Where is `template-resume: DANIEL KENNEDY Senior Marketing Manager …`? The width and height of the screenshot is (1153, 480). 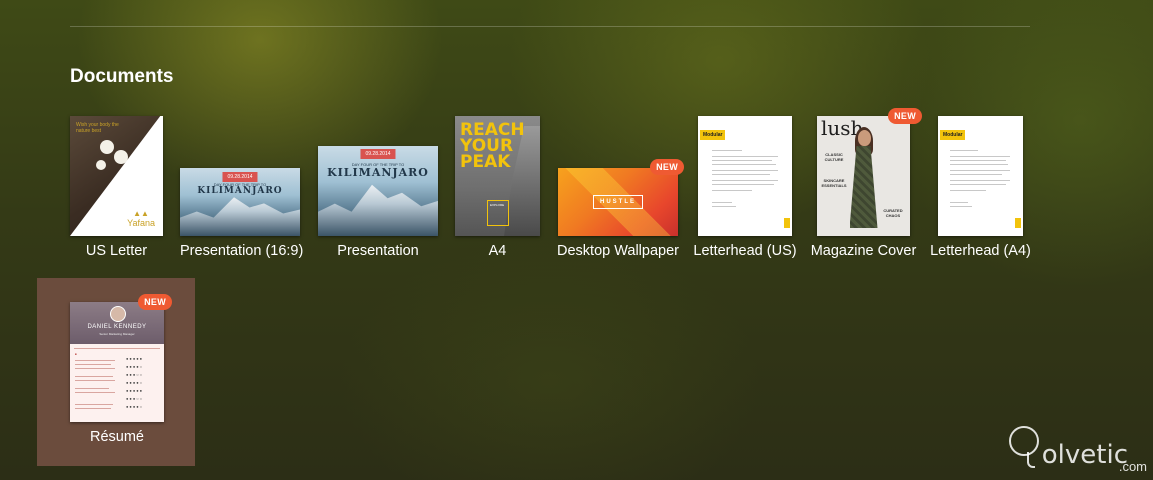 template-resume: DANIEL KENNEDY Senior Marketing Manager … is located at coordinates (121, 373).